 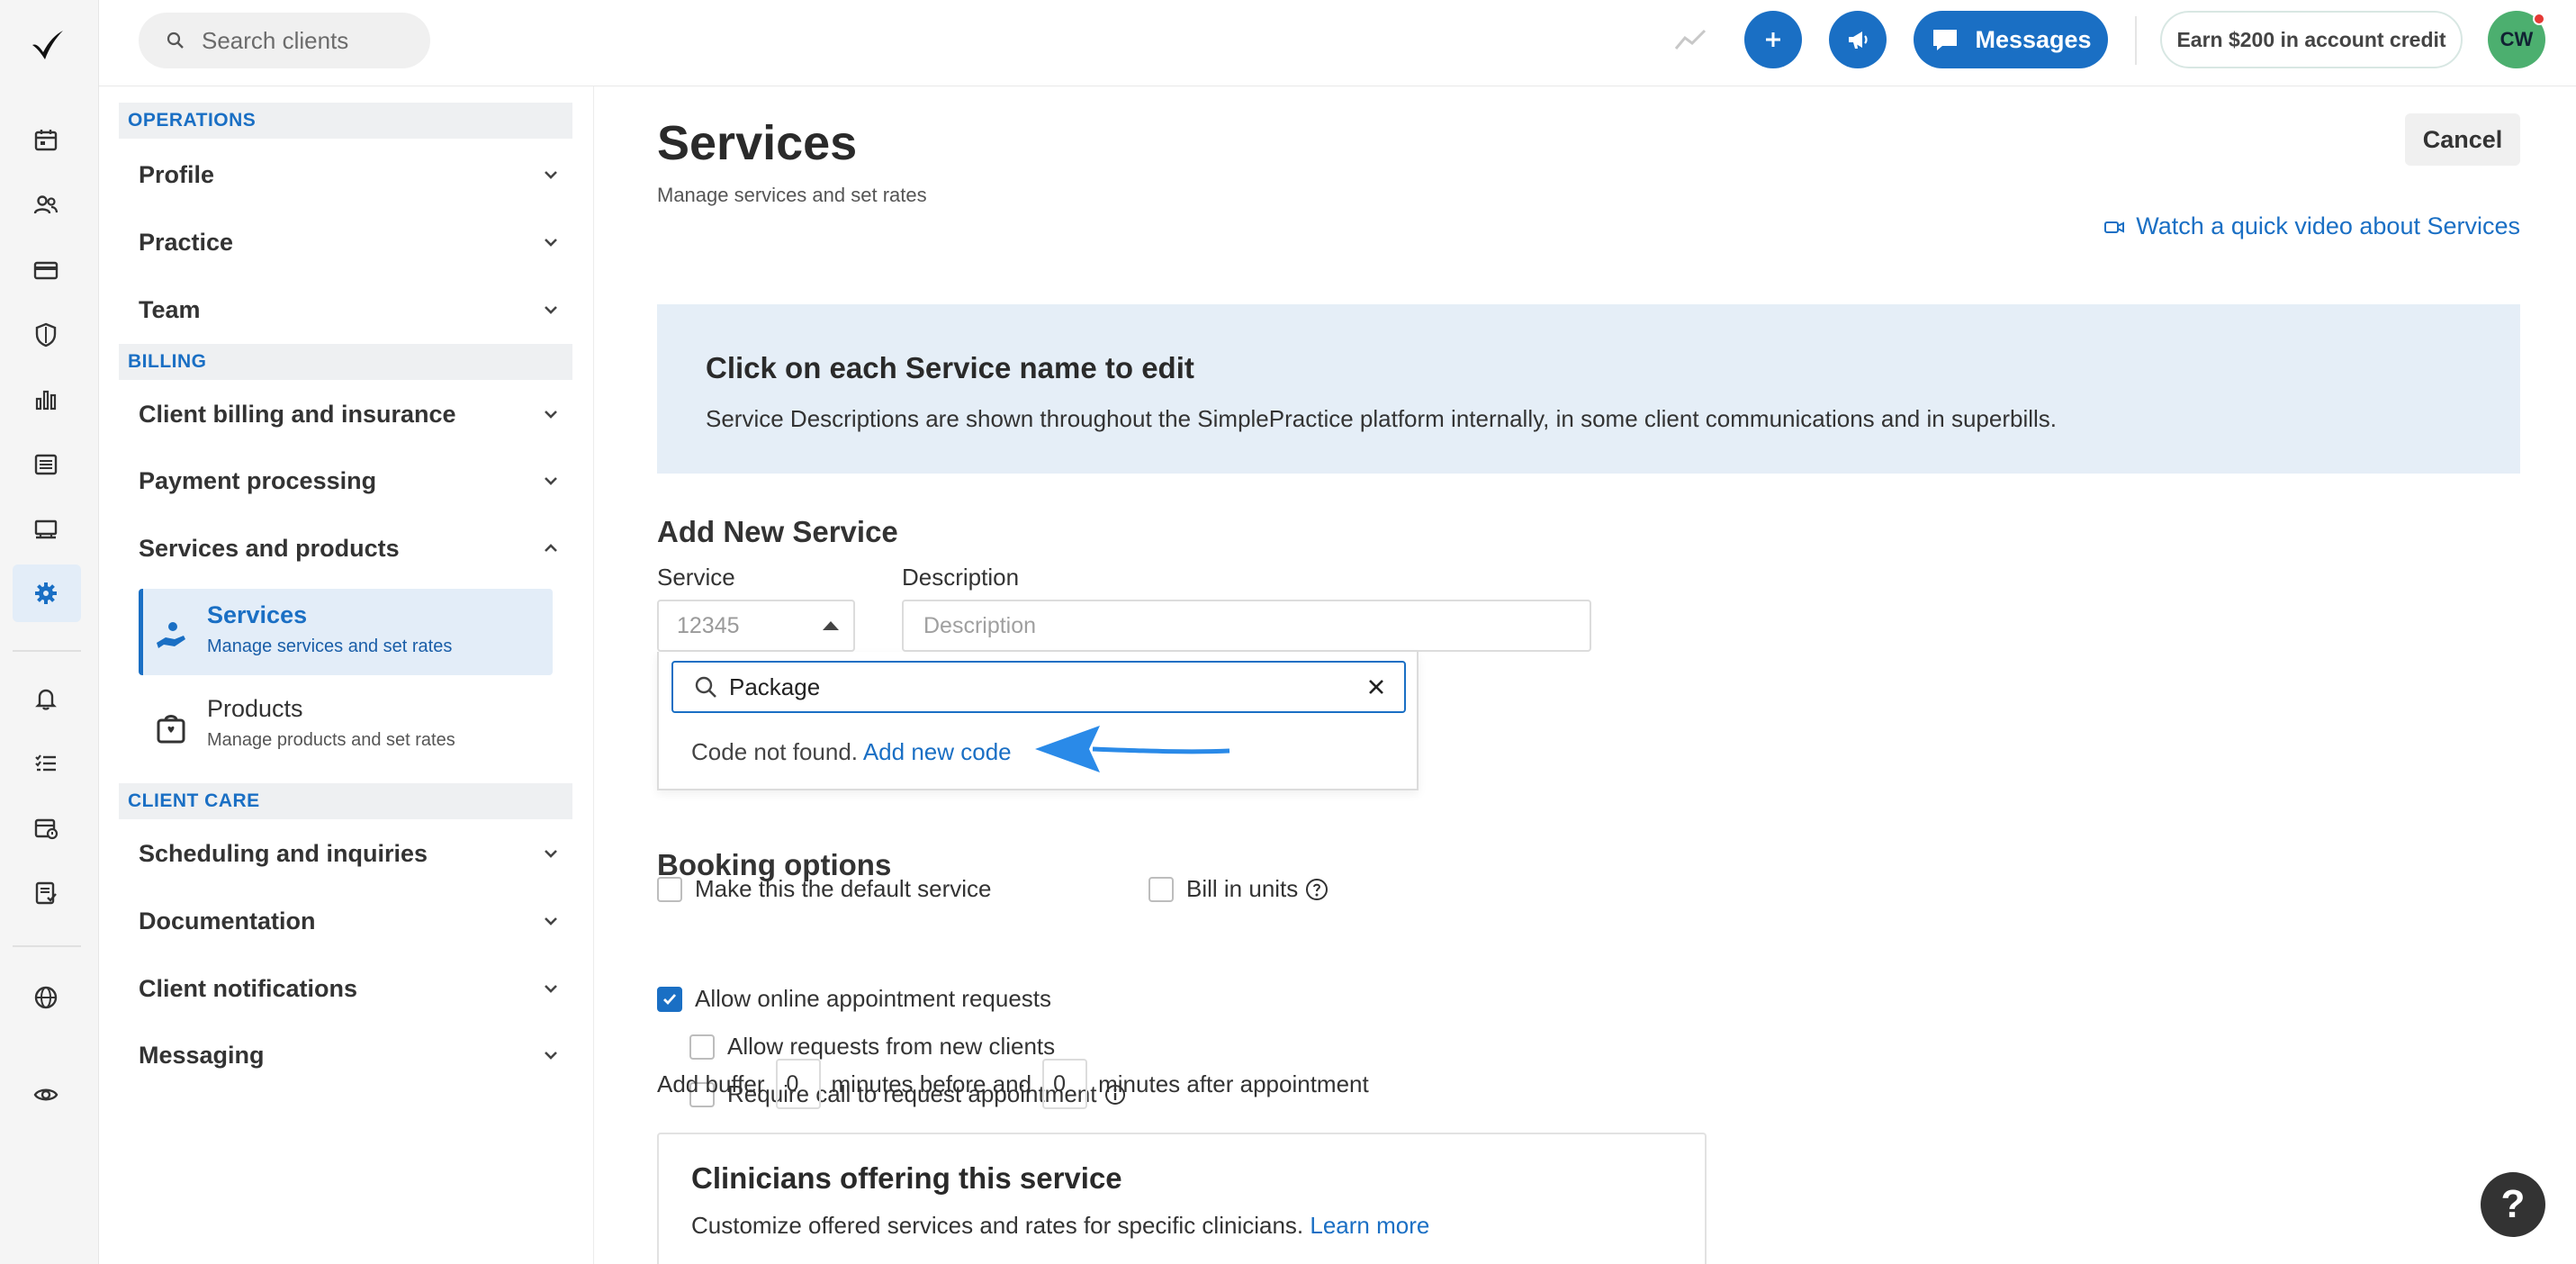 What do you see at coordinates (1246, 626) in the screenshot?
I see `description-input` at bounding box center [1246, 626].